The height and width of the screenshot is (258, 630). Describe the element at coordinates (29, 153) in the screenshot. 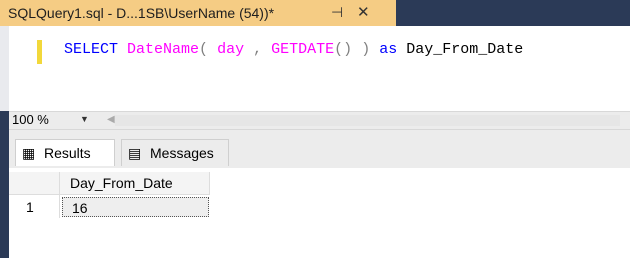

I see `grid-icon: ▦` at that location.